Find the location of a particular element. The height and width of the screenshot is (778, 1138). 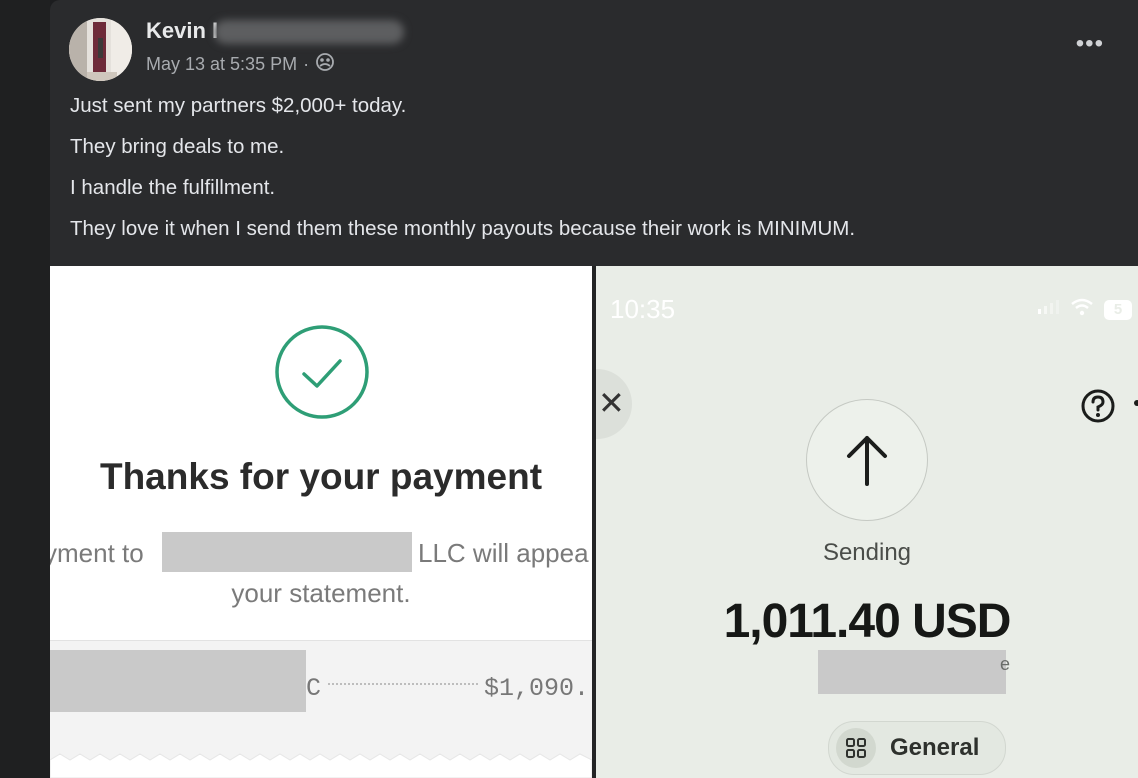

group-audience-icon is located at coordinates (325, 64).